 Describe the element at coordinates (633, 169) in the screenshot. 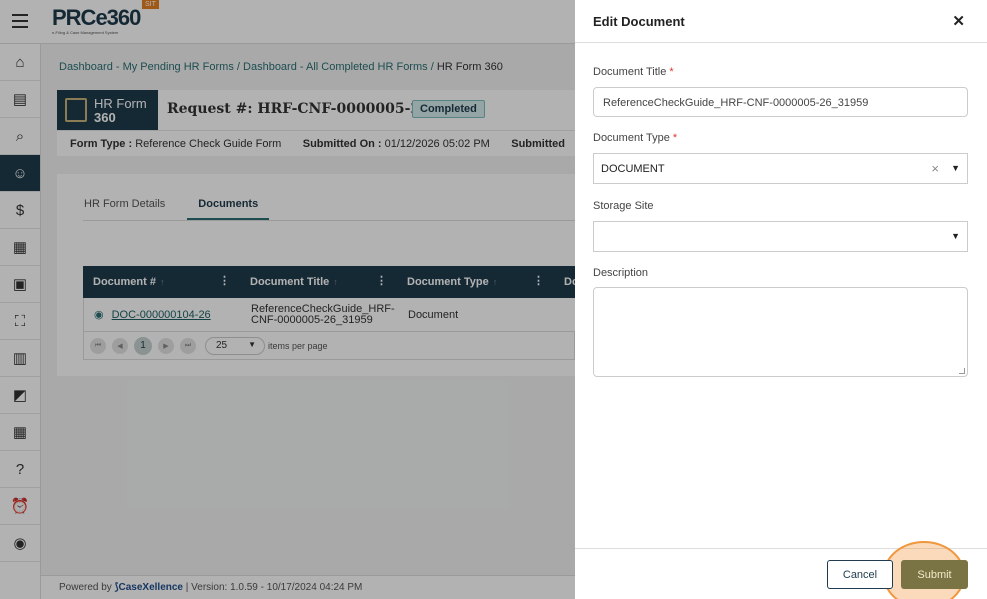

I see `document-type-value: DOCUMENT` at that location.